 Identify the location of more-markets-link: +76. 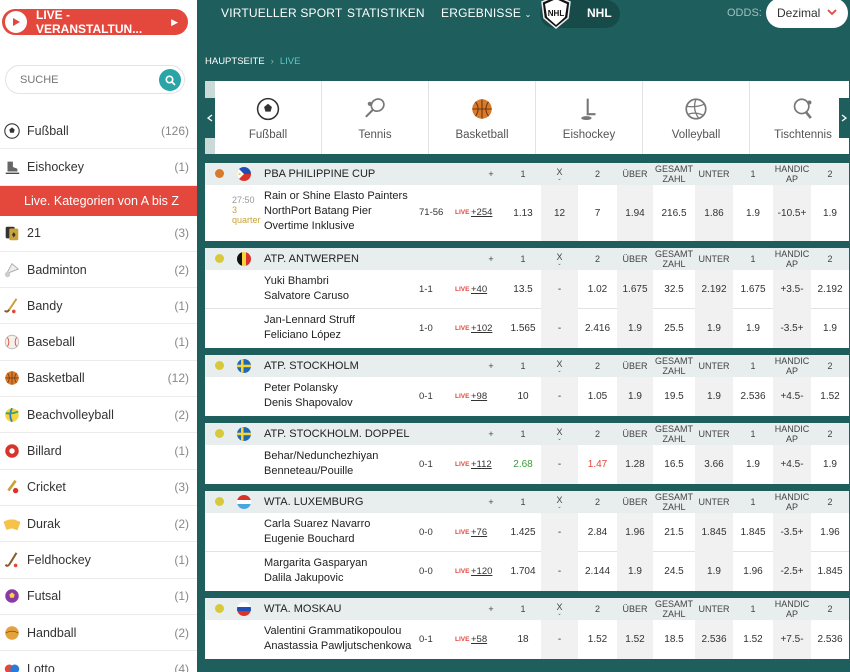
(479, 532).